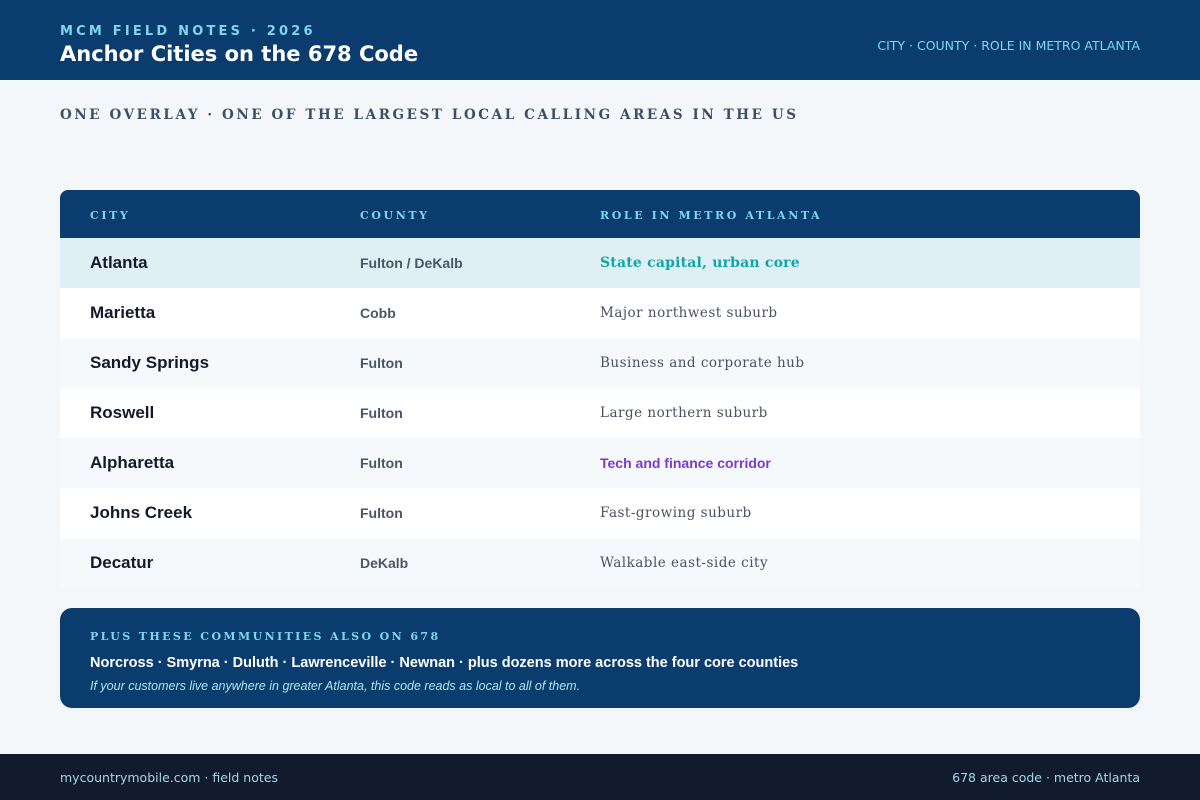 The height and width of the screenshot is (800, 1200). Describe the element at coordinates (265, 636) in the screenshot. I see `callout-title: PLUS THESE COMMUNITIES ALSO ON 678` at that location.